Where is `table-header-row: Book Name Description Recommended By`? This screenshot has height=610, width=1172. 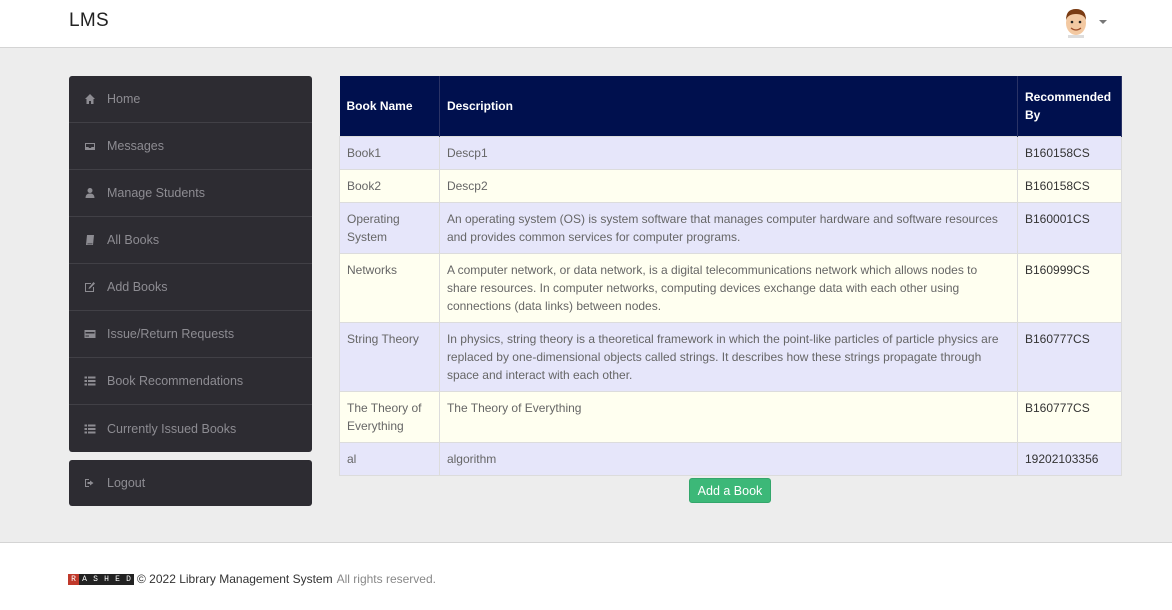 table-header-row: Book Name Description Recommended By is located at coordinates (730, 106).